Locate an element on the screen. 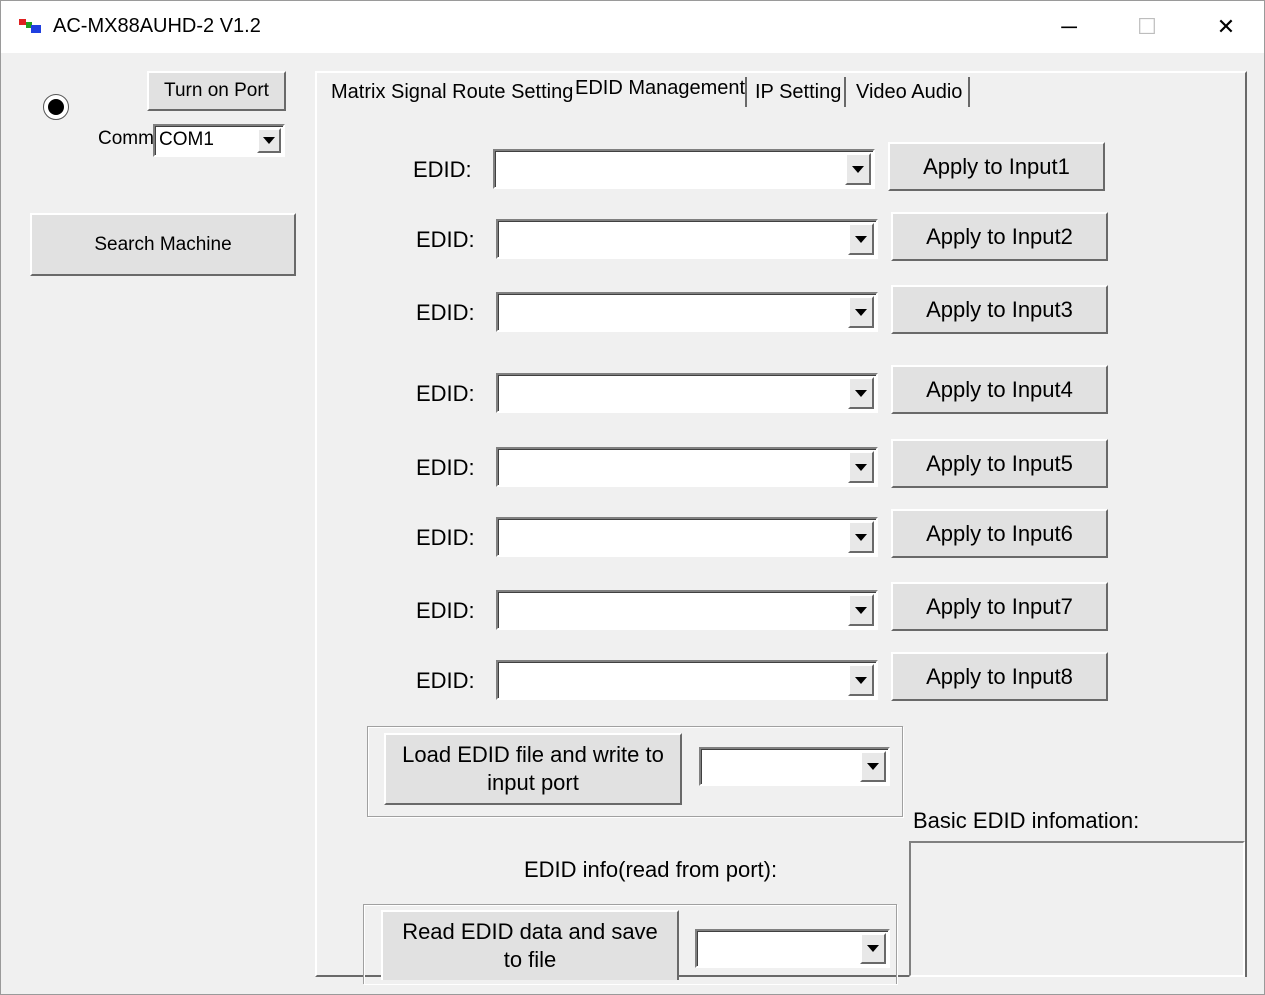 This screenshot has height=995, width=1265. read-edid-port-select is located at coordinates (792, 948).